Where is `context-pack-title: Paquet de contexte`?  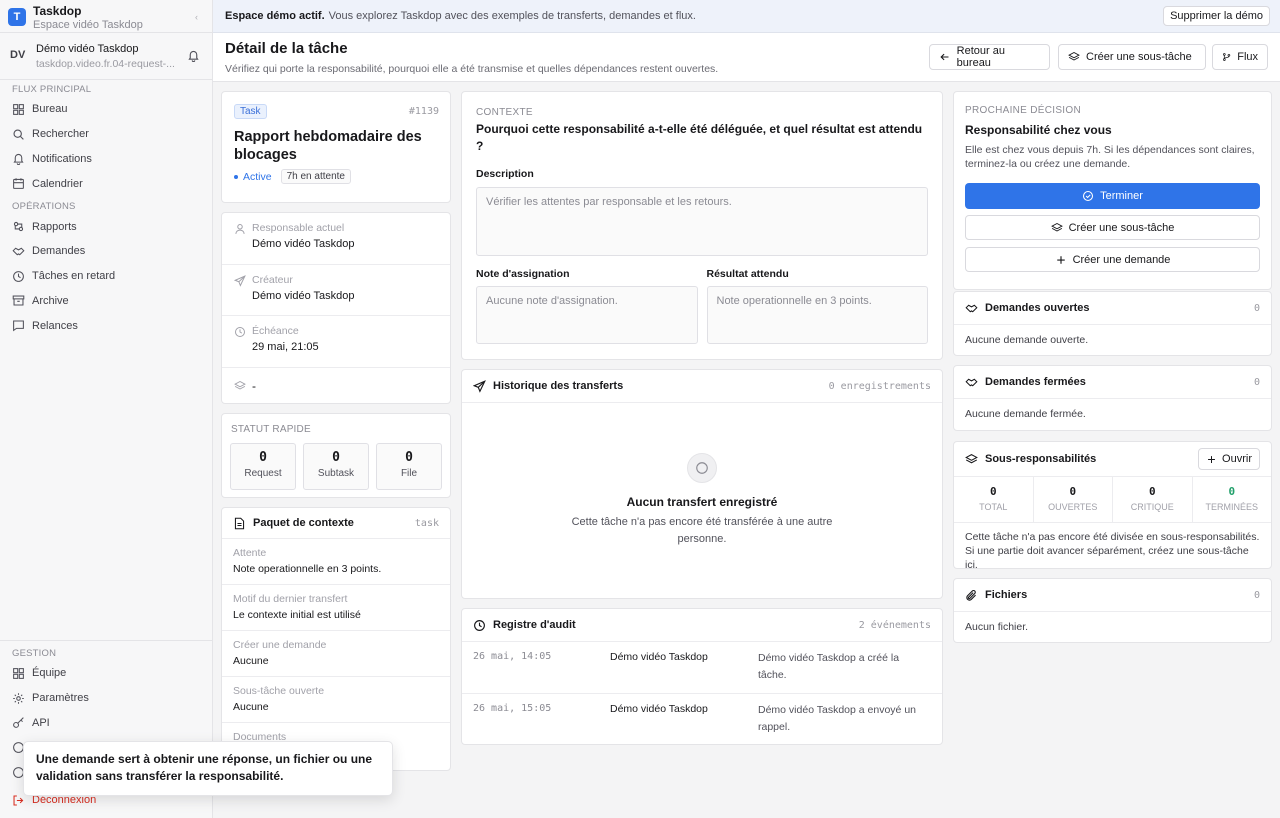
context-pack-title: Paquet de contexte is located at coordinates (303, 523).